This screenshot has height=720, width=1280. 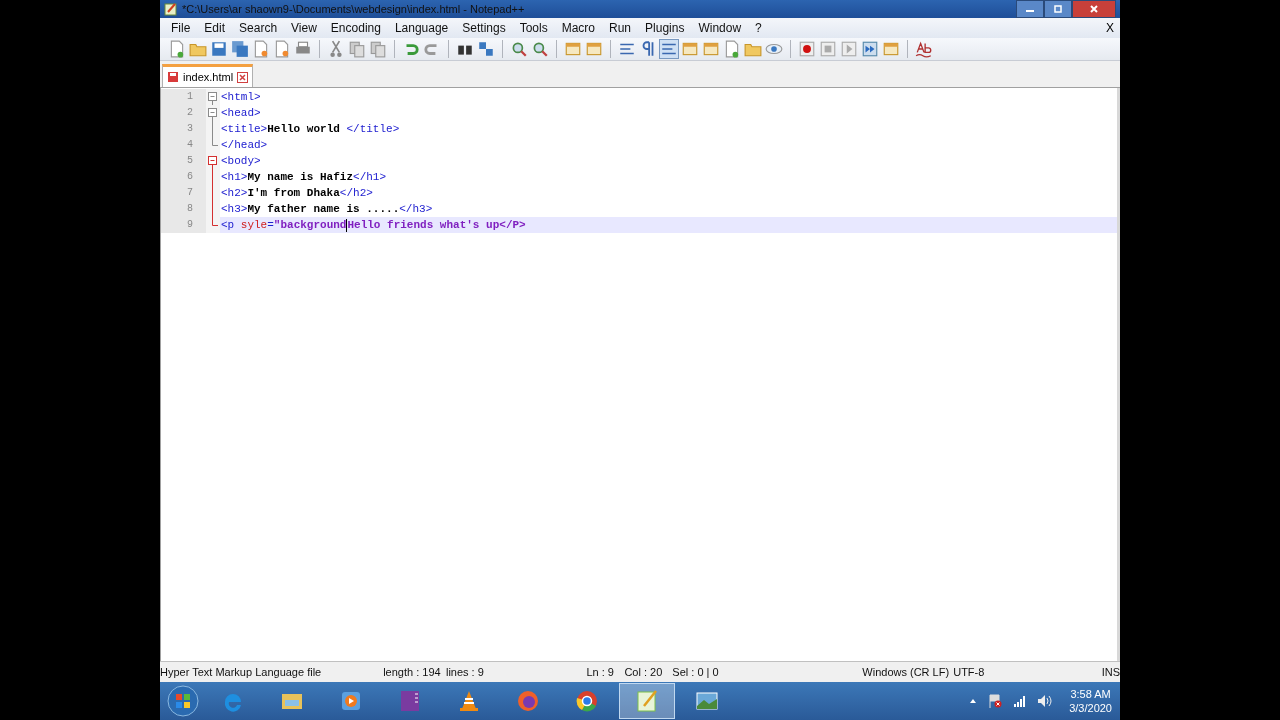 What do you see at coordinates (243, 77) in the screenshot?
I see `close-tab-icon` at bounding box center [243, 77].